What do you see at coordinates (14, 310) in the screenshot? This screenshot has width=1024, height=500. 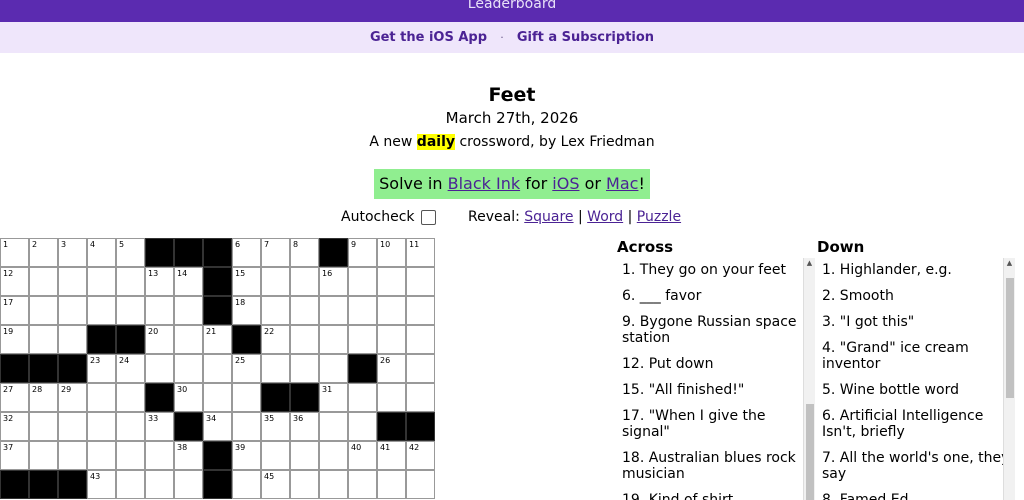 I see `grid-cell: 17` at bounding box center [14, 310].